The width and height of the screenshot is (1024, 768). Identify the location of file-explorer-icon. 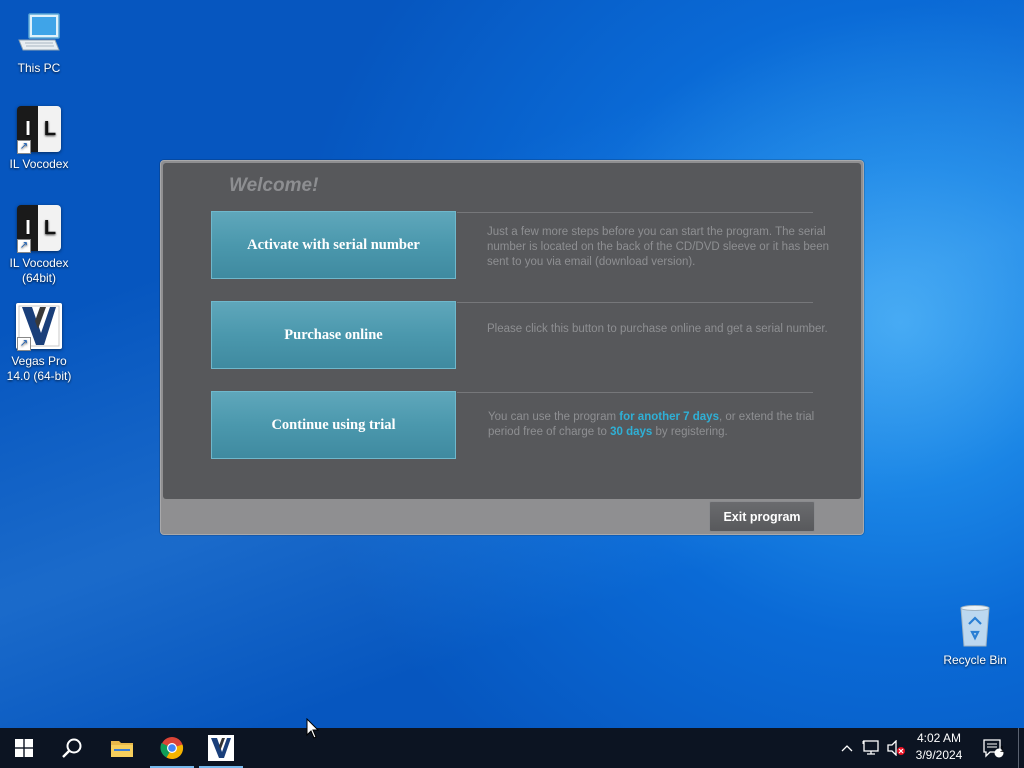
(122, 749).